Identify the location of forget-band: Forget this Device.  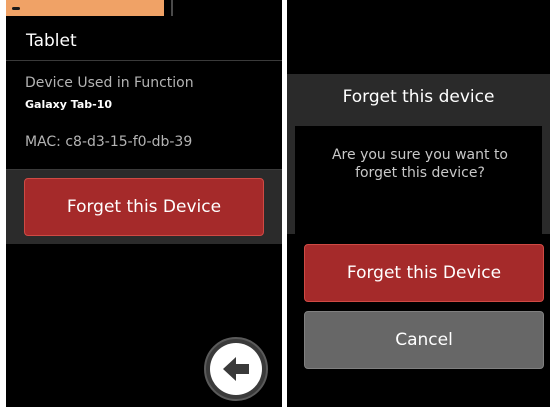
(144, 207).